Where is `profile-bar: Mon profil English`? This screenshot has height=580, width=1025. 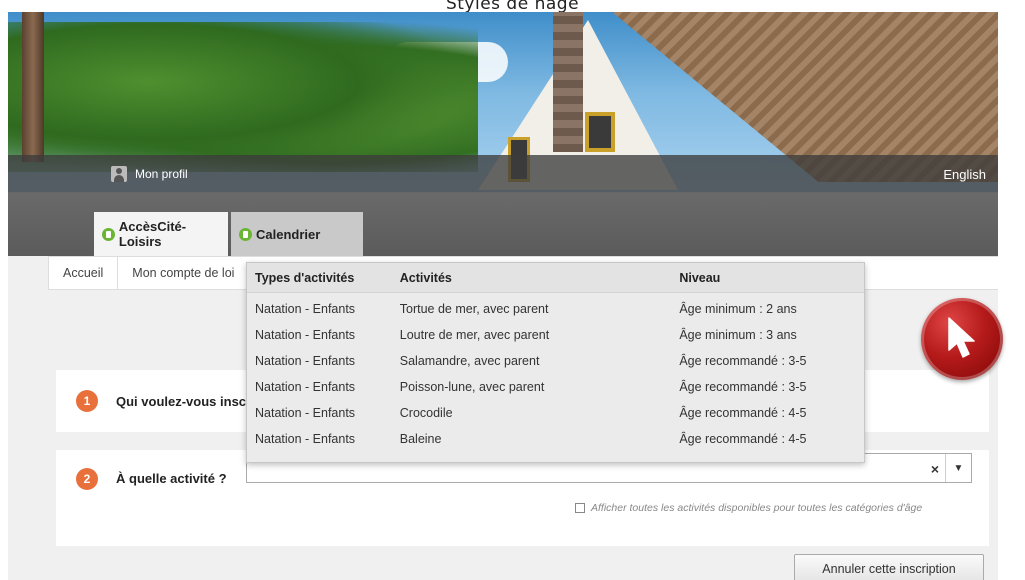
profile-bar: Mon profil English is located at coordinates (503, 174).